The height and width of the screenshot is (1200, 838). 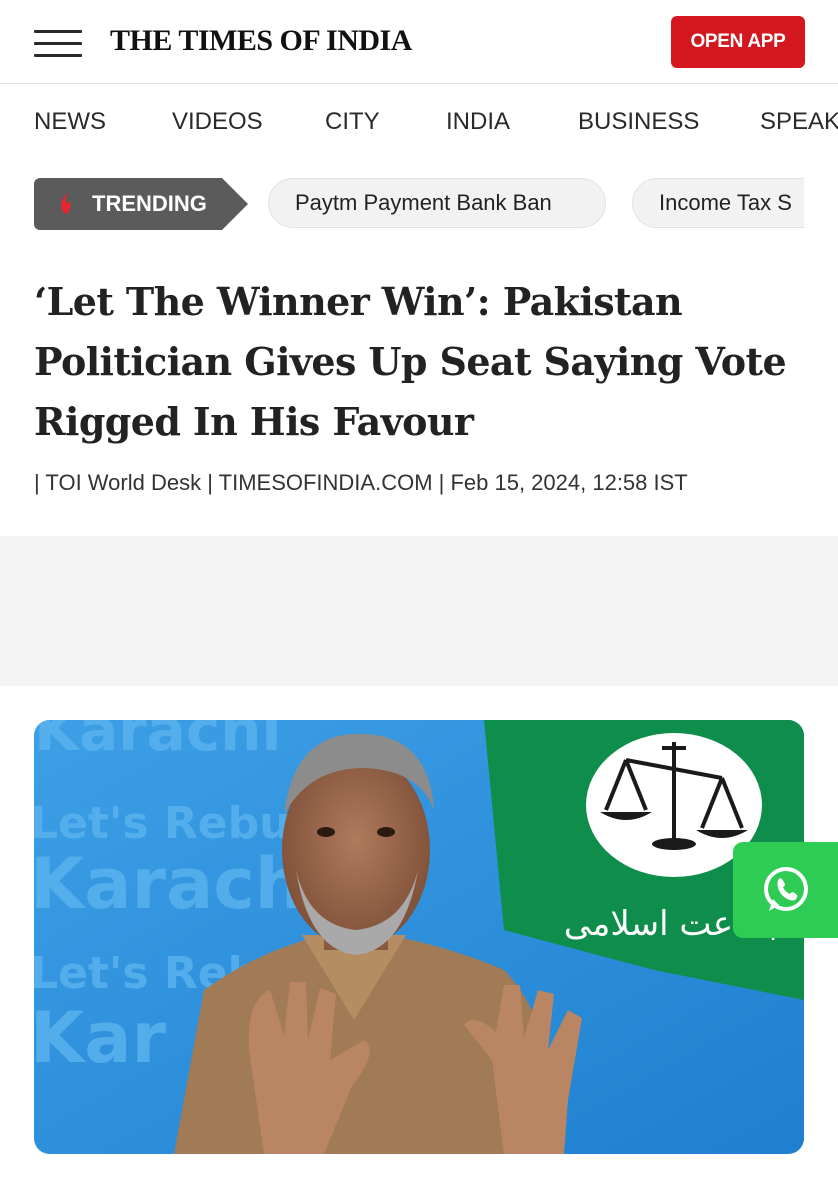 I want to click on trending-label: TRENDING, so click(x=141, y=204).